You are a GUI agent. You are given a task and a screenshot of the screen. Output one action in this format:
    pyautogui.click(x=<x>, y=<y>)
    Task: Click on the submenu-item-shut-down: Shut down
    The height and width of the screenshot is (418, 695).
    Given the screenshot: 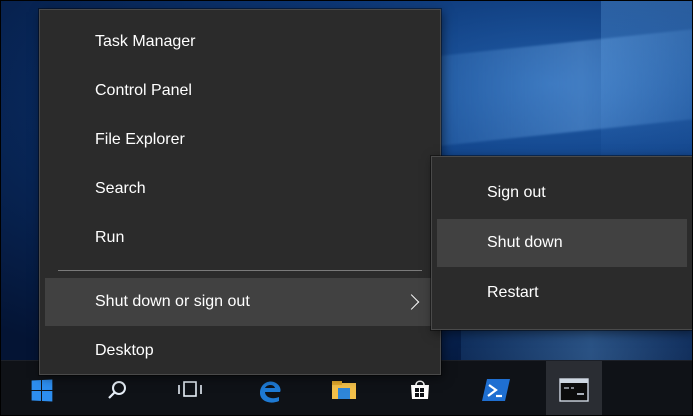 What is the action you would take?
    pyautogui.click(x=562, y=243)
    